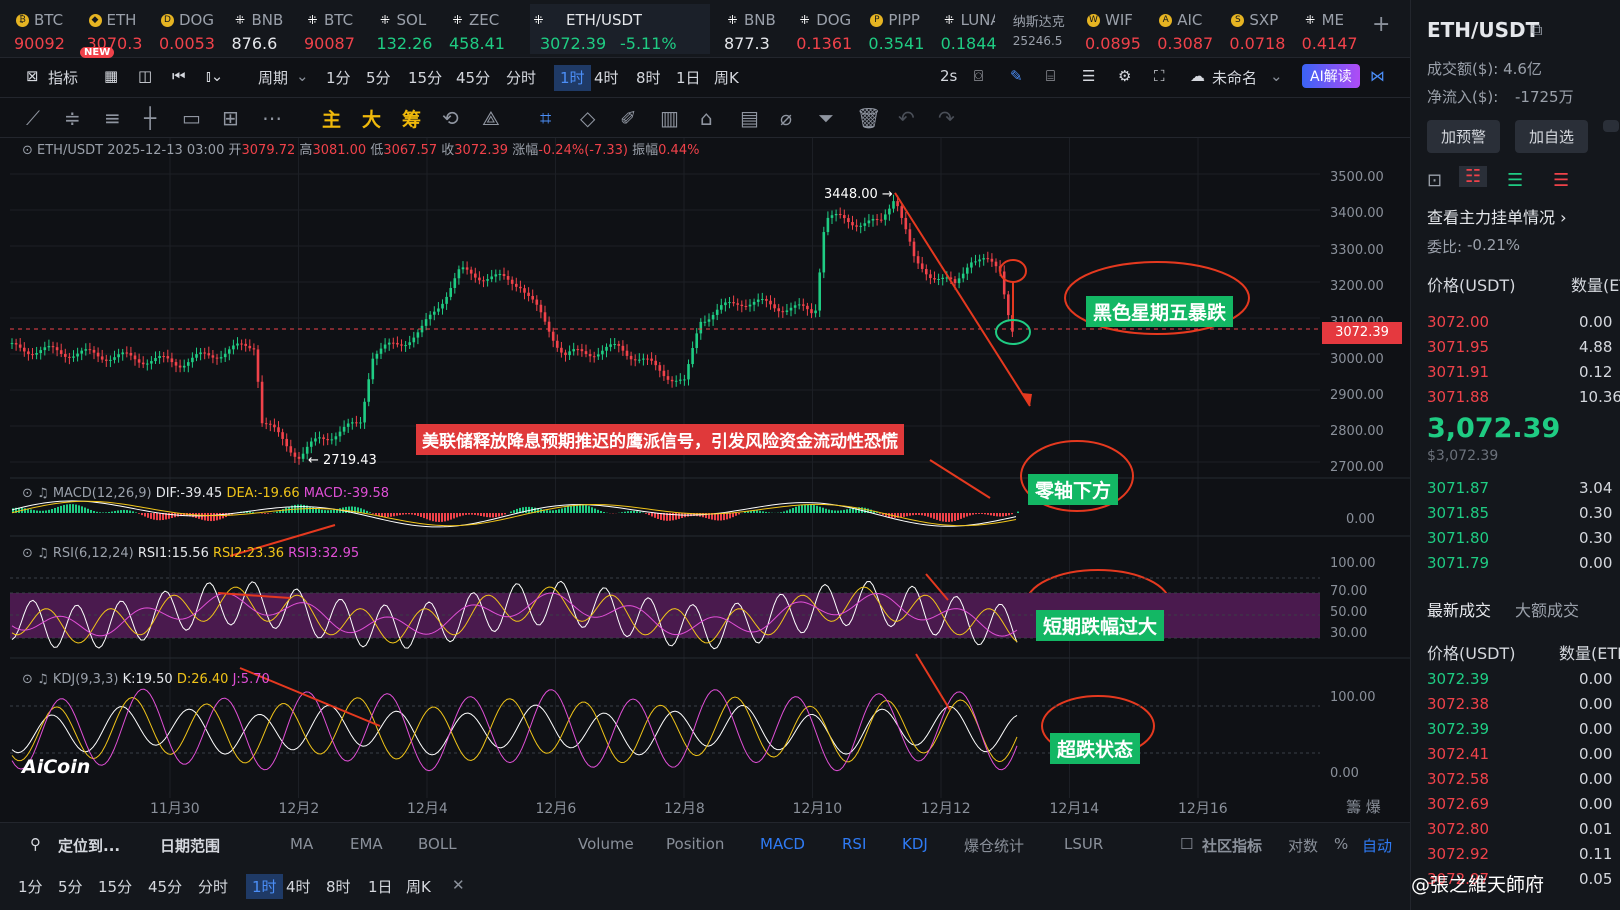 Image resolution: width=1620 pixels, height=910 pixels. Describe the element at coordinates (1331, 76) in the screenshot. I see `ai-analysis-button: AI解读` at that location.